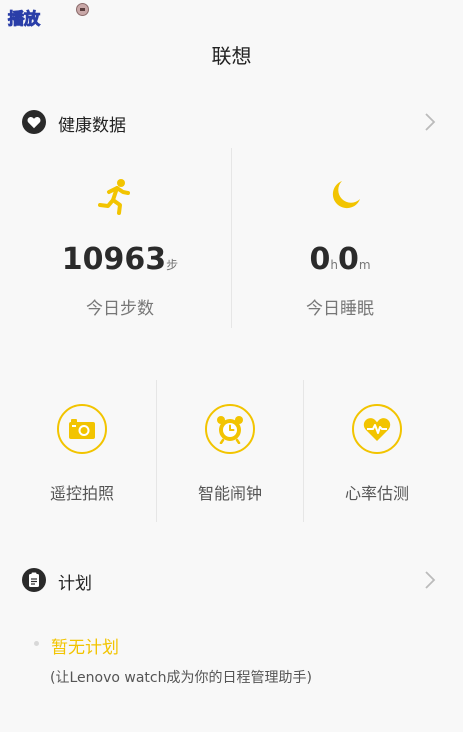 This screenshot has width=463, height=732. Describe the element at coordinates (120, 309) in the screenshot. I see `steps-label: 今日步数` at that location.